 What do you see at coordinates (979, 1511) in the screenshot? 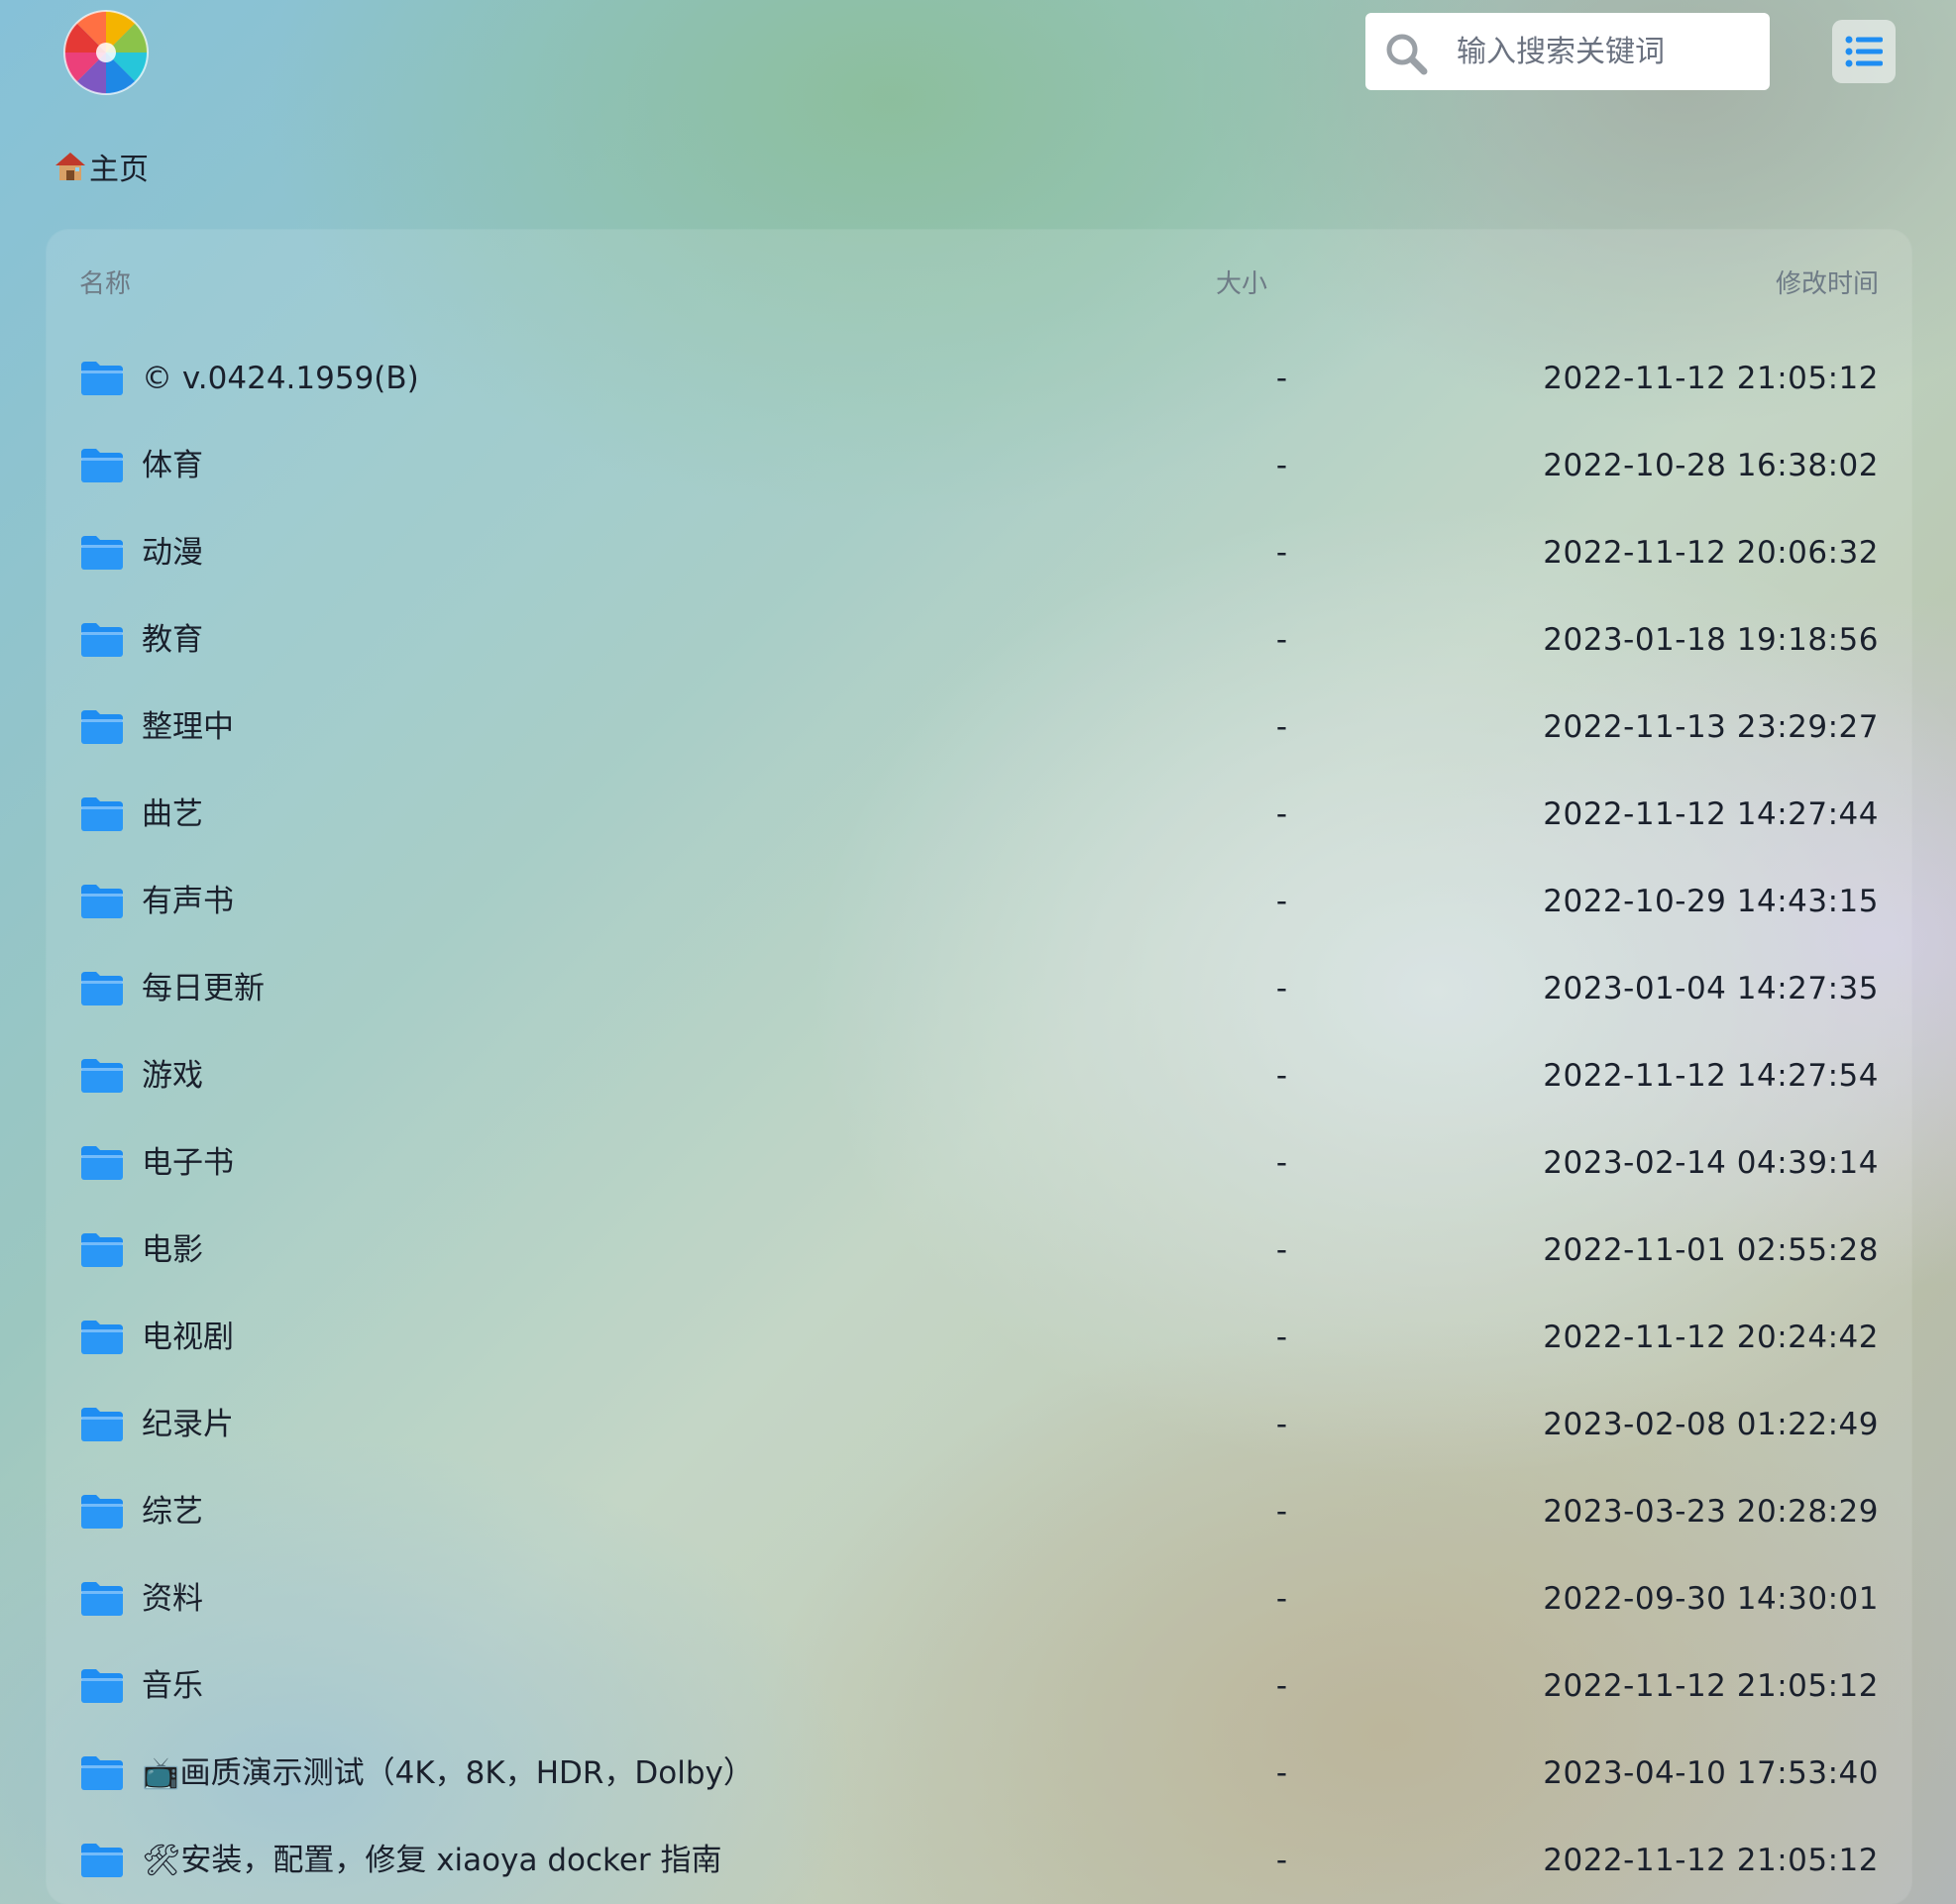
I see `file-row: 综艺 - 2023-03-23 20:28:29` at bounding box center [979, 1511].